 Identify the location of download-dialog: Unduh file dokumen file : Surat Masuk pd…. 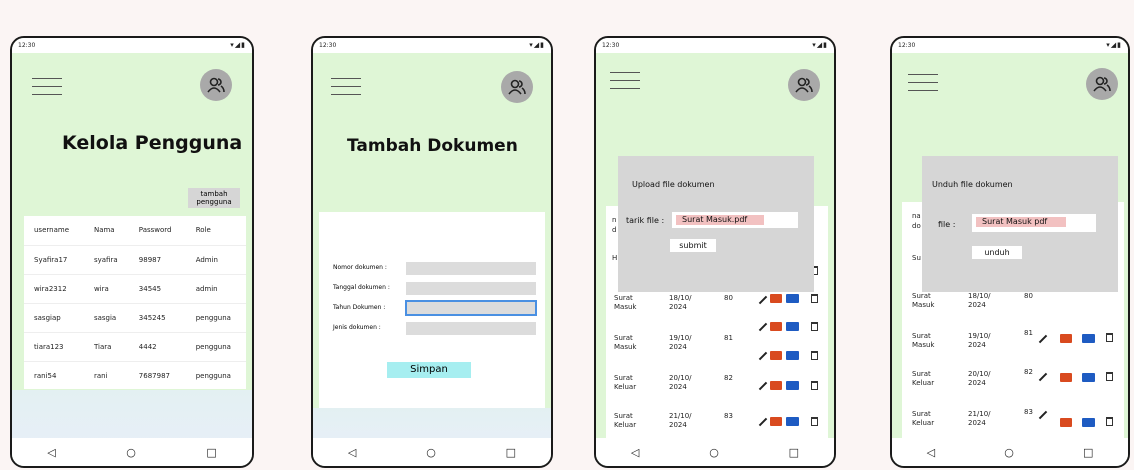
(1020, 224).